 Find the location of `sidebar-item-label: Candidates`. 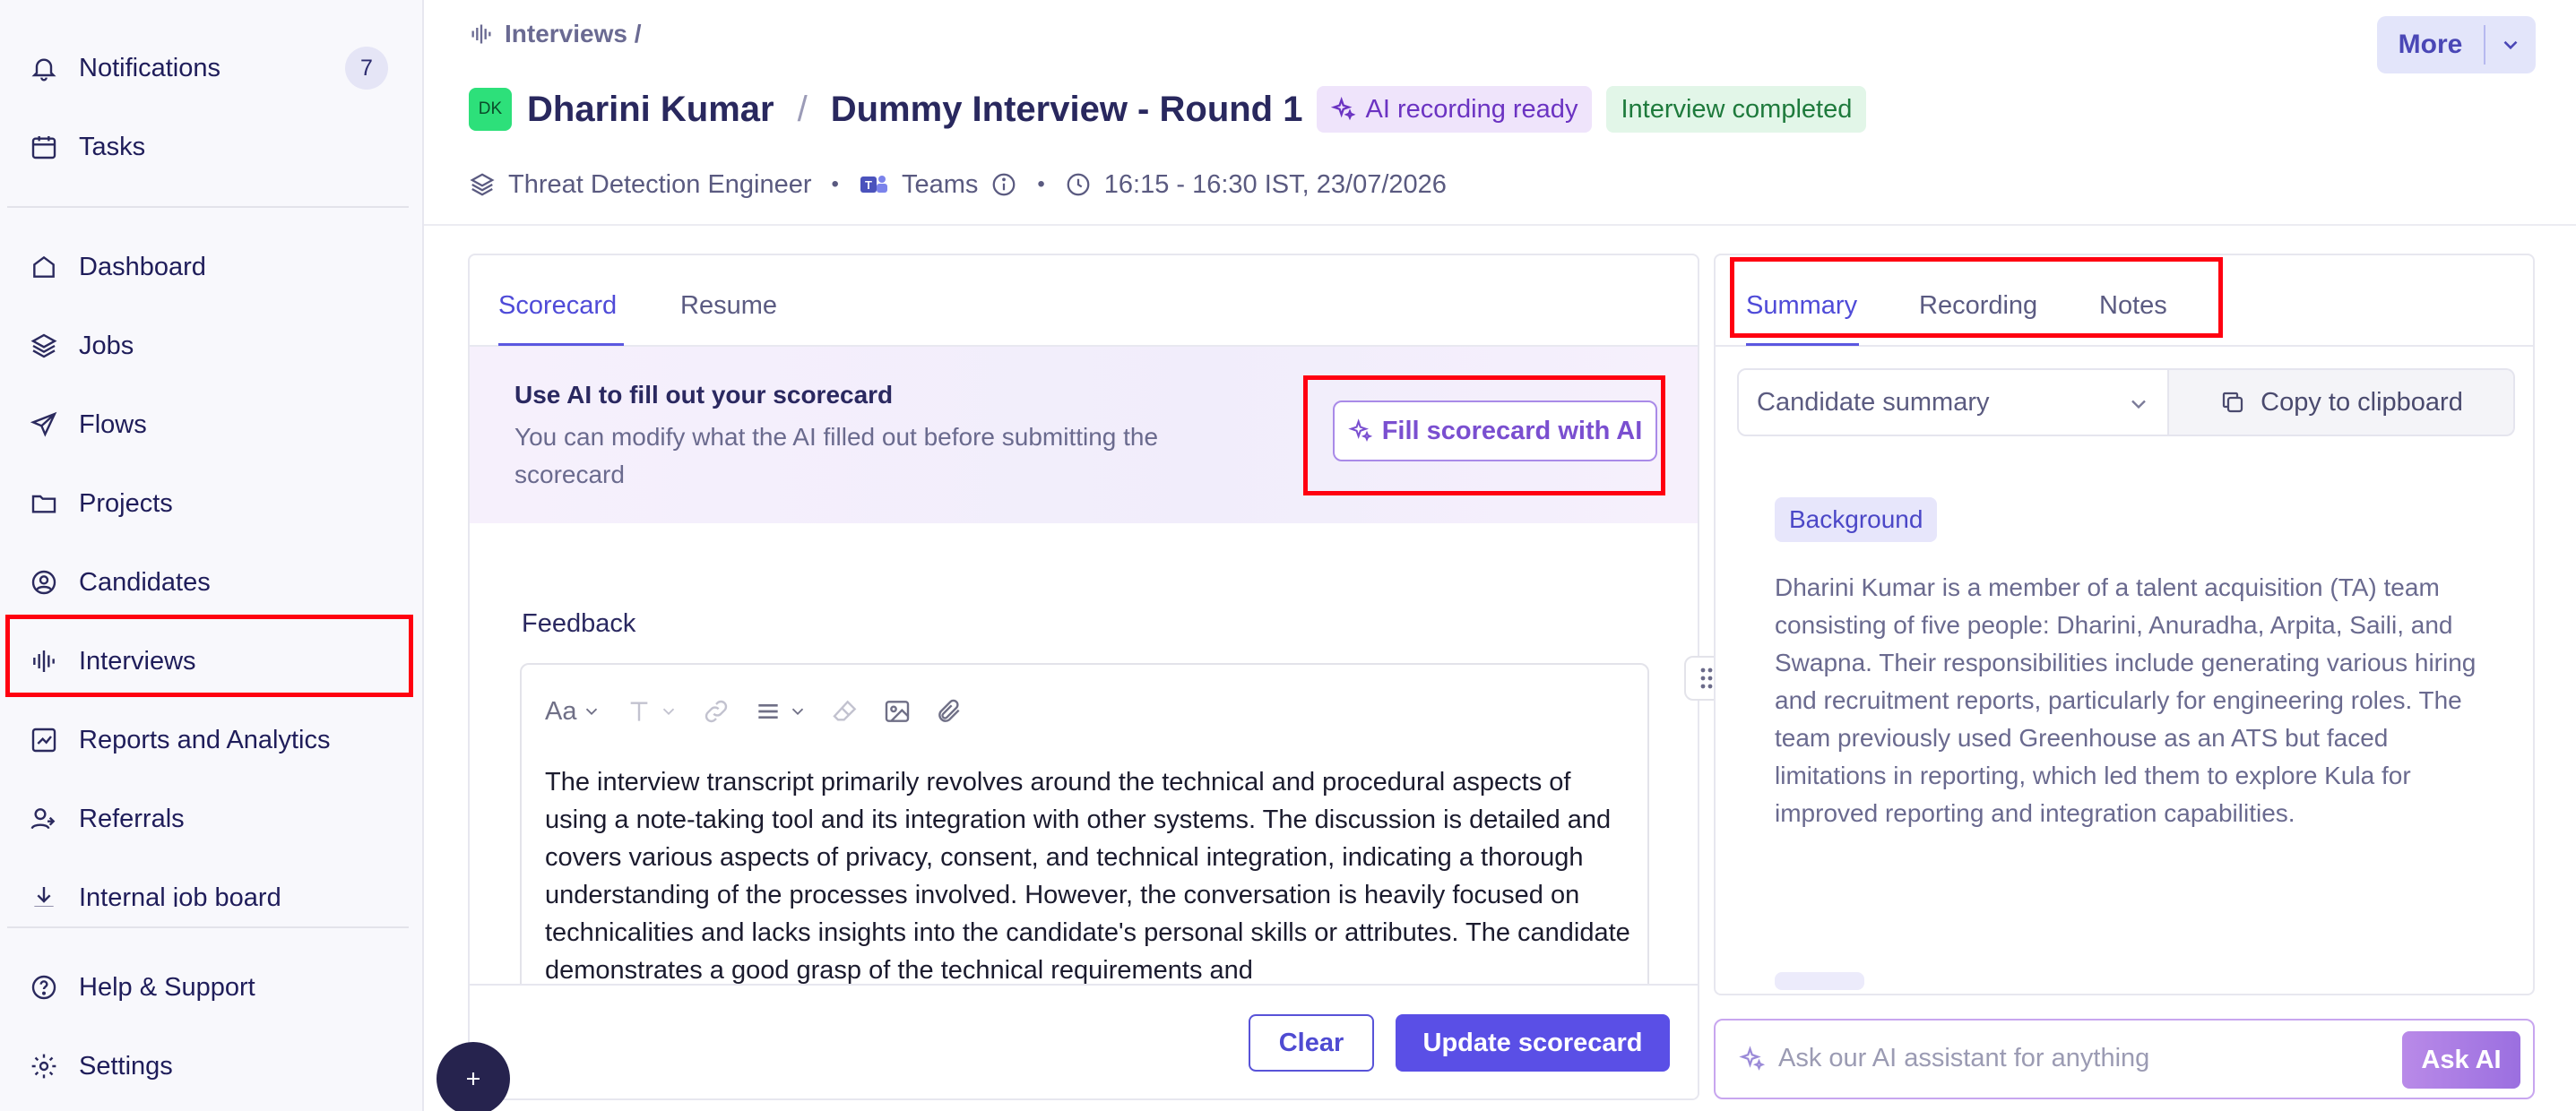

sidebar-item-label: Candidates is located at coordinates (145, 582).